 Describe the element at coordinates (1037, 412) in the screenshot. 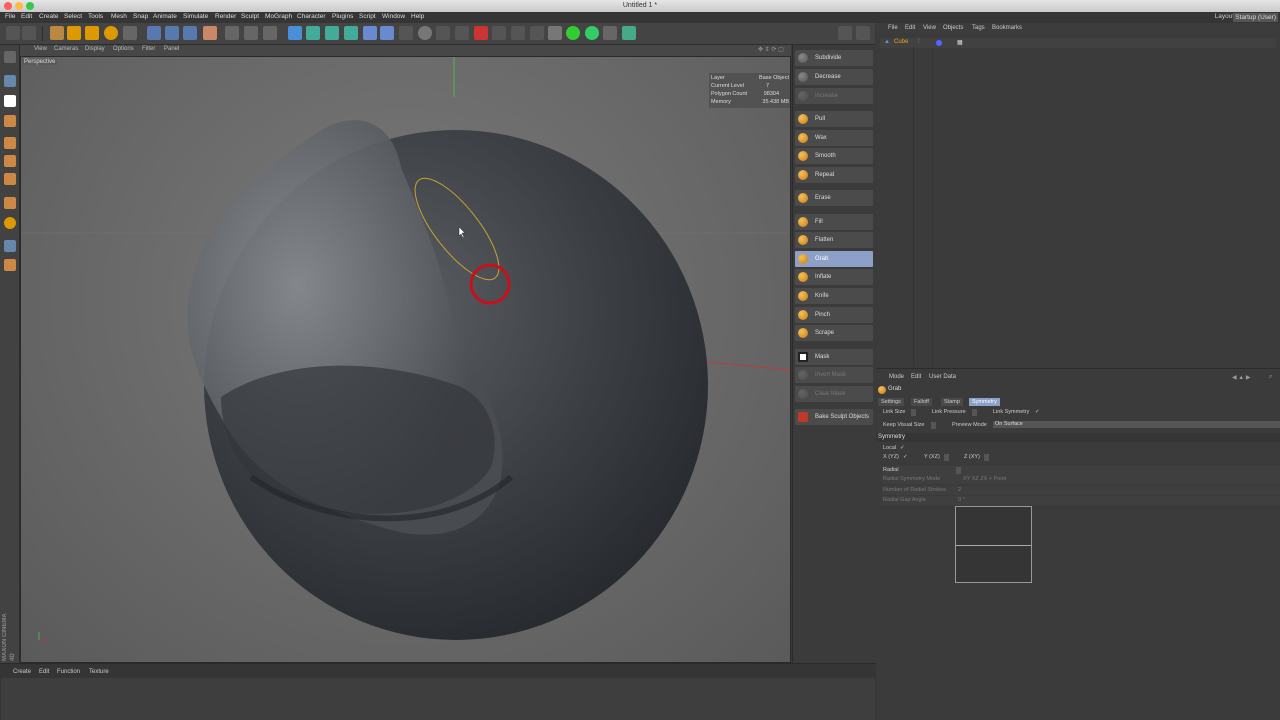

I see `link-symmetry-checkbox: ✓` at that location.